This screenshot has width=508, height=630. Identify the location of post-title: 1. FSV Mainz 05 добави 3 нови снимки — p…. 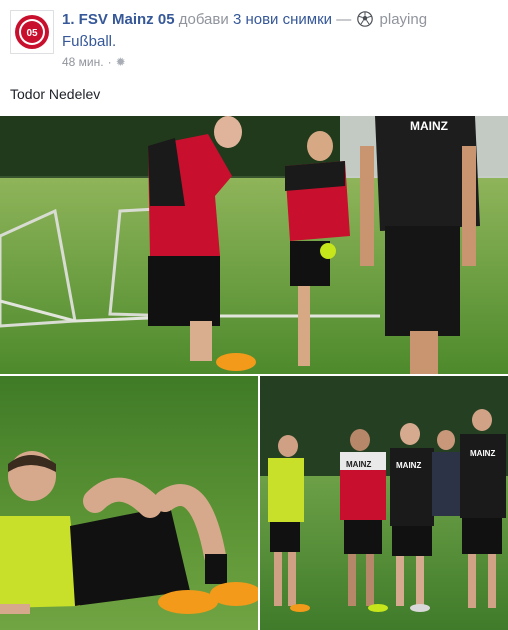
(277, 30).